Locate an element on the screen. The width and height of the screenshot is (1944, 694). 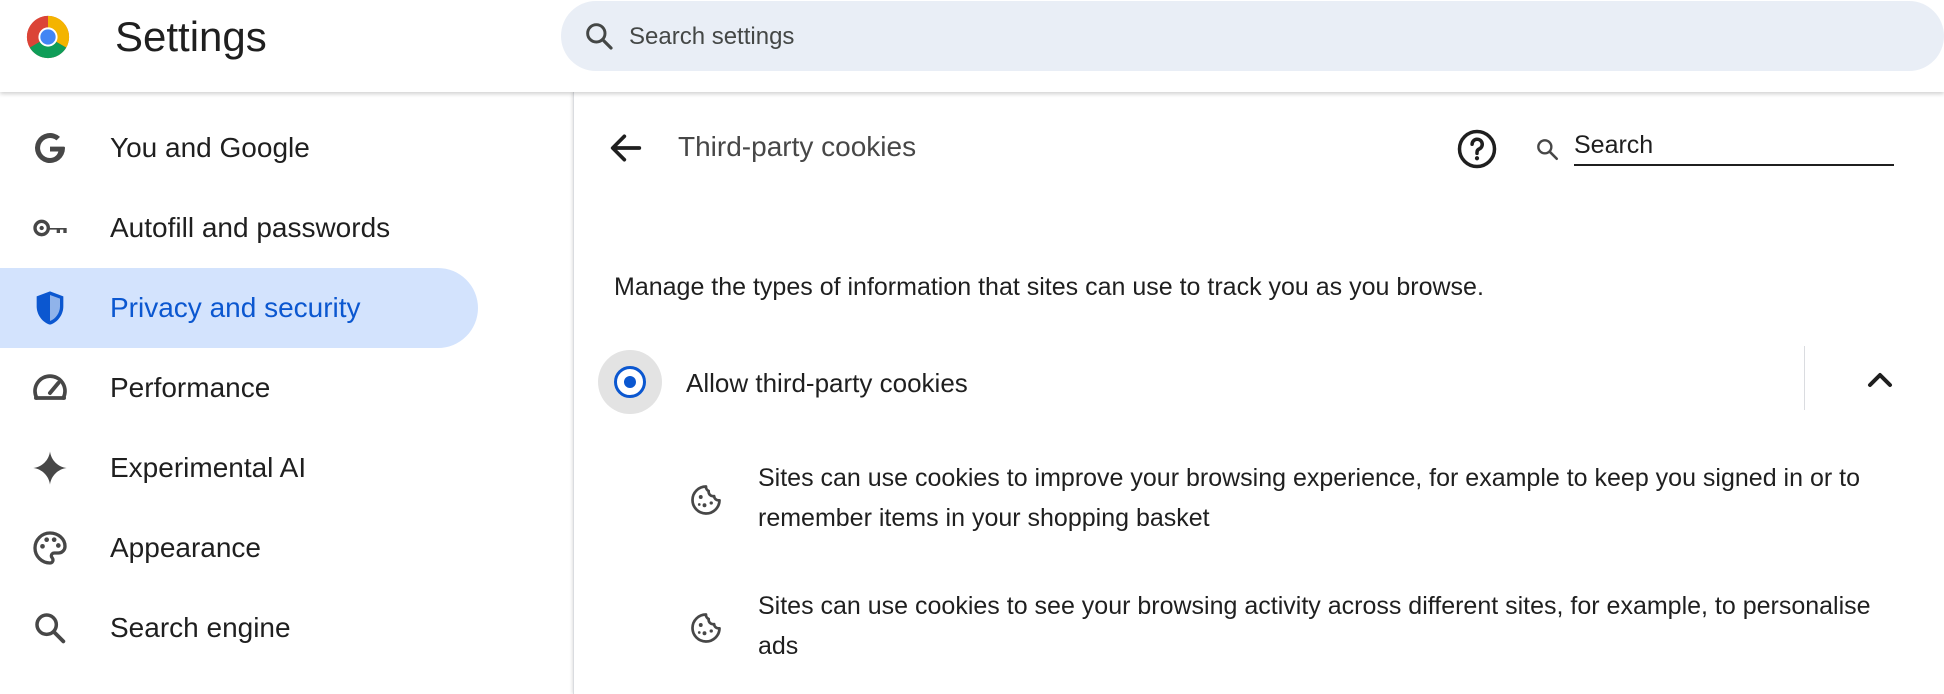
shield-icon is located at coordinates (50, 308).